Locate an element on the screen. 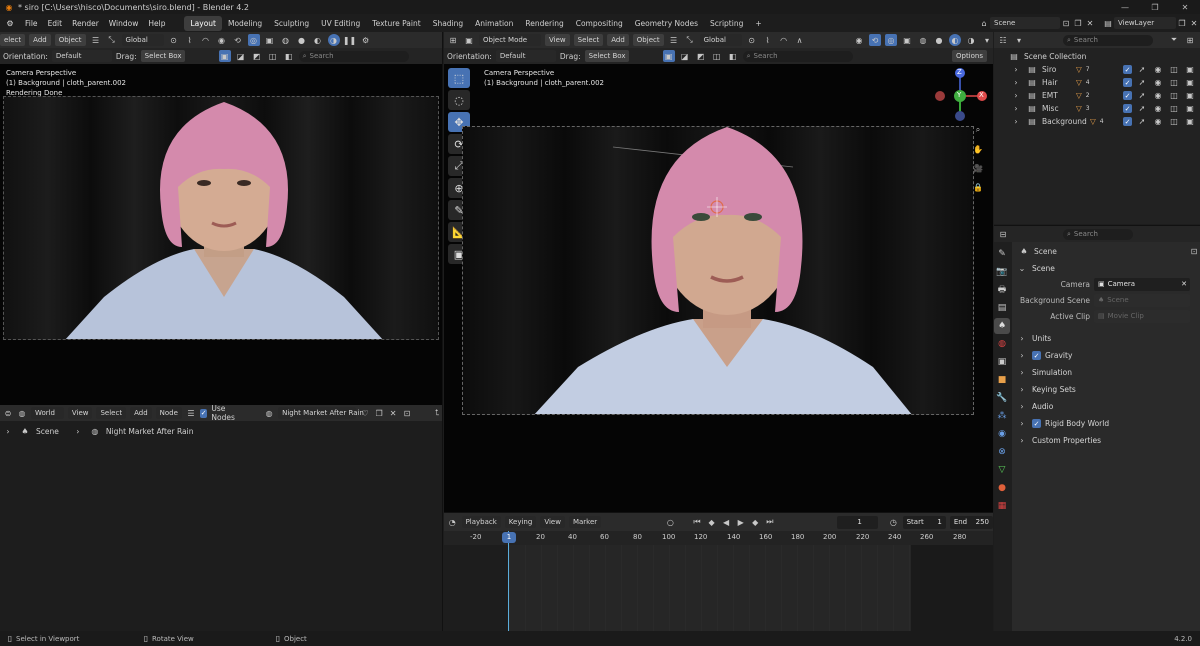 Image resolution: width=1200 pixels, height=646 pixels. keying-sets-panel-header: › Keying Sets is located at coordinates (1106, 389).